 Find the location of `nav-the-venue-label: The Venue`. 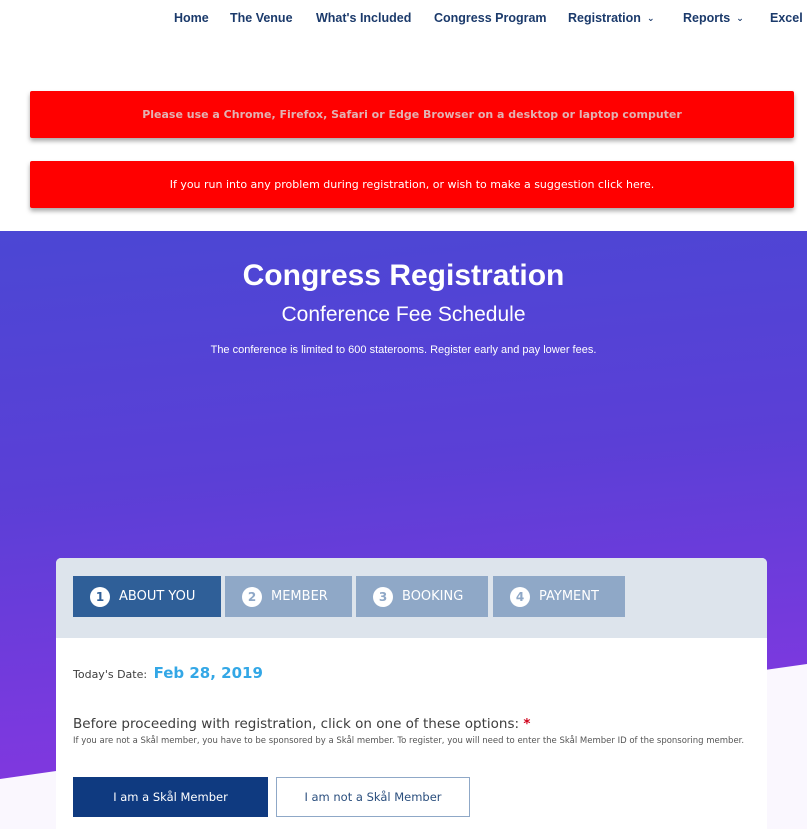

nav-the-venue-label: The Venue is located at coordinates (261, 18).